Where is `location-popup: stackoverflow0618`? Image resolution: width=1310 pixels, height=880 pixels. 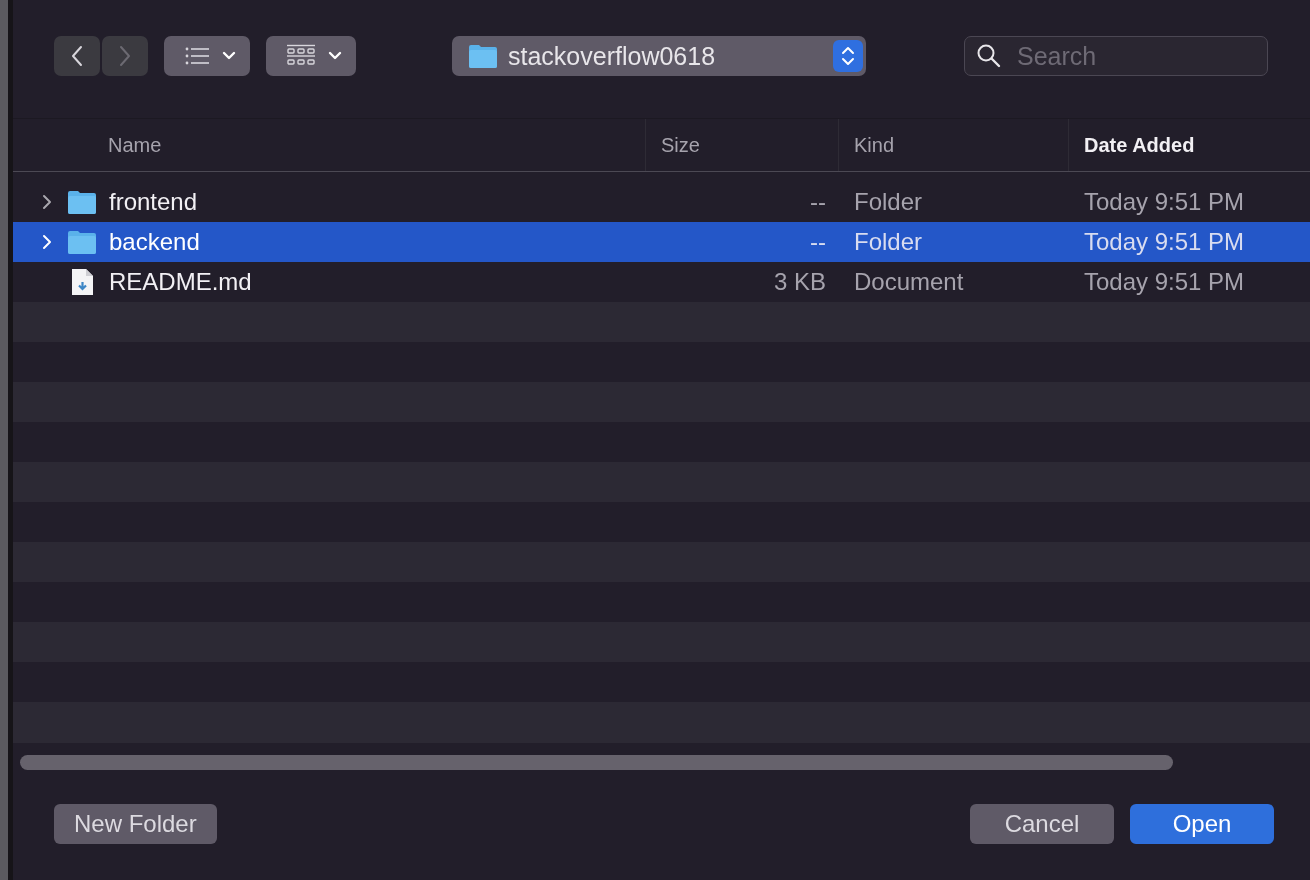 location-popup: stackoverflow0618 is located at coordinates (659, 56).